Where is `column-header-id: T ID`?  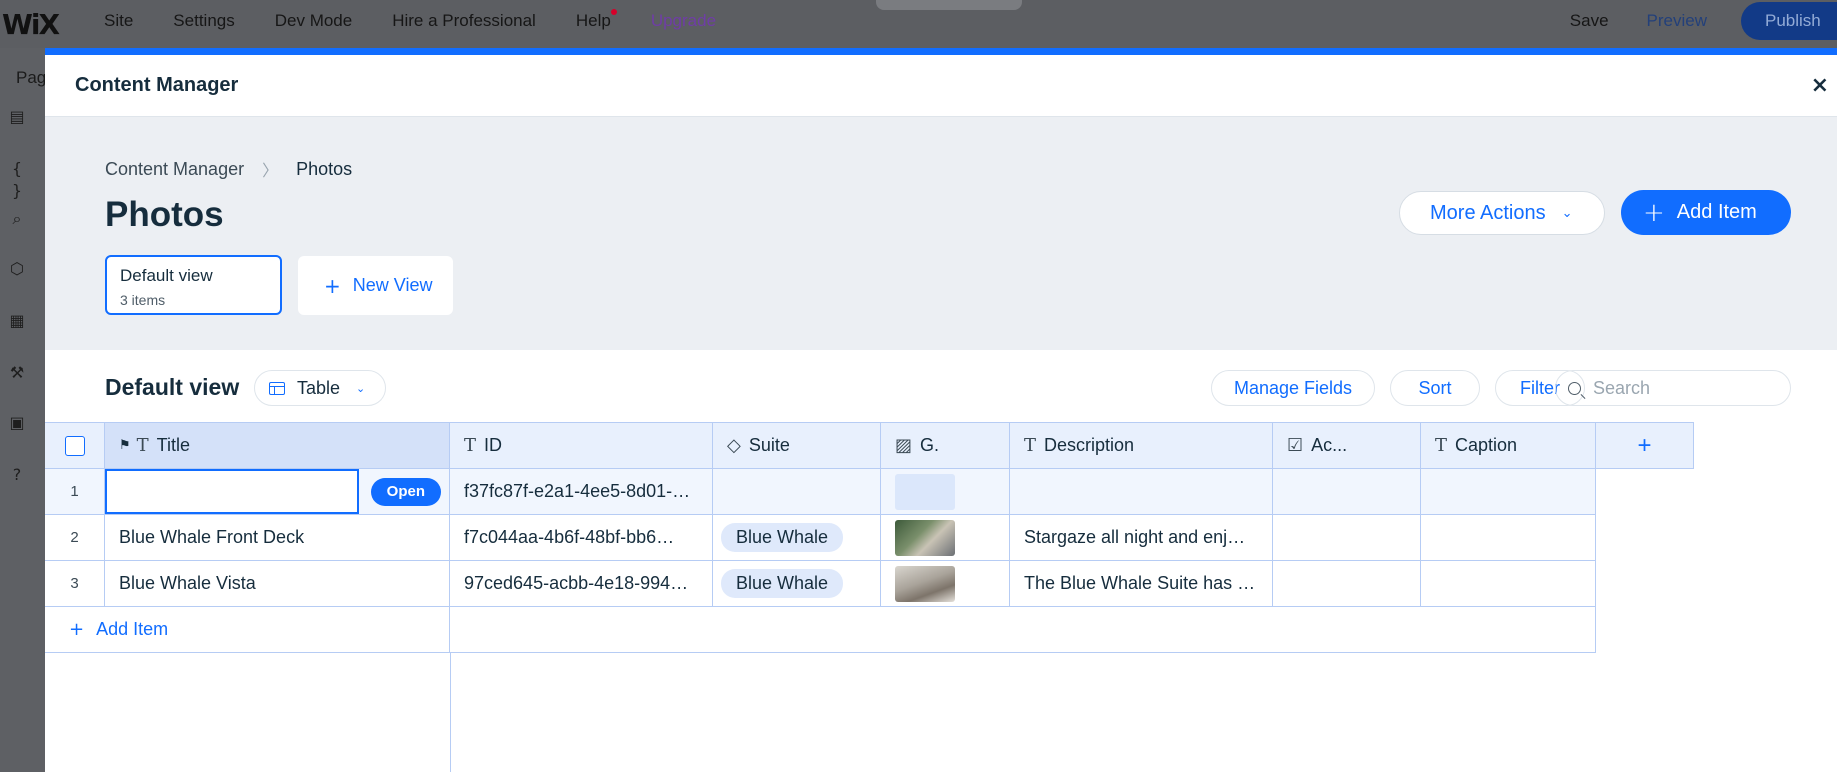 column-header-id: T ID is located at coordinates (581, 445).